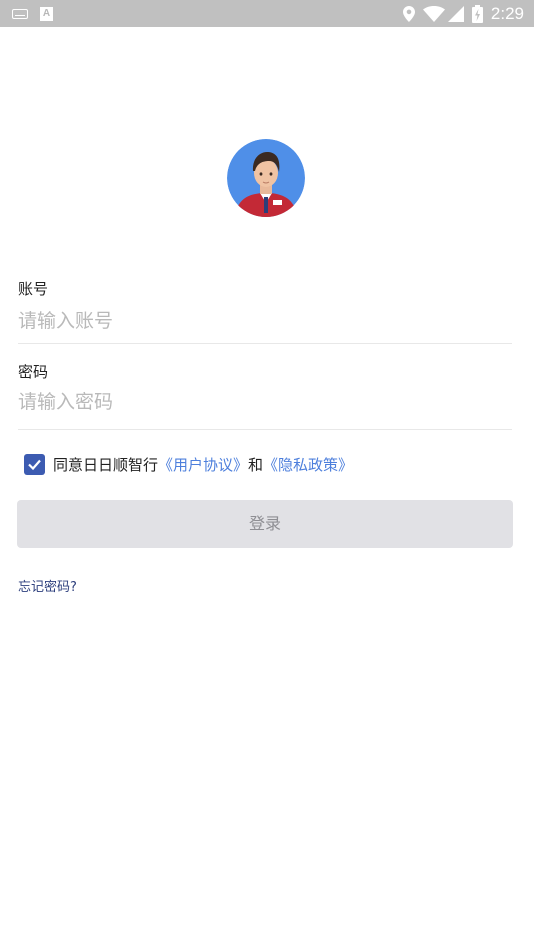 This screenshot has height=950, width=534. What do you see at coordinates (267, 13) in the screenshot?
I see `status-bar: A 2:29` at bounding box center [267, 13].